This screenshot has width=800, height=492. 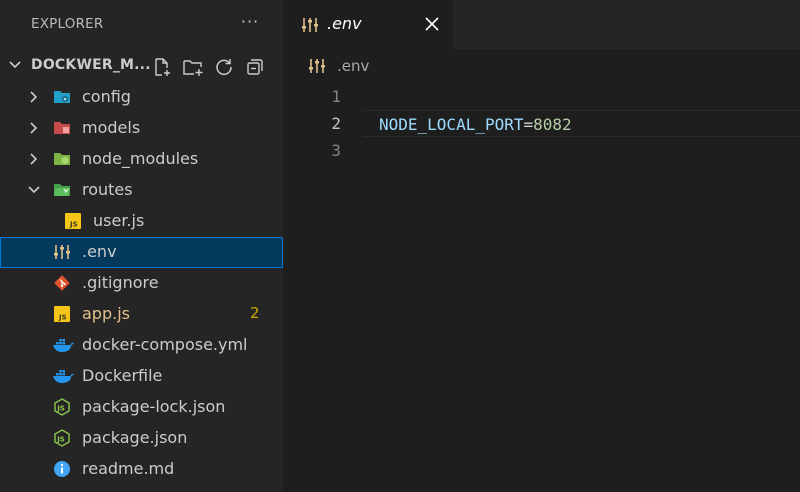 I want to click on git-icon, so click(x=62, y=283).